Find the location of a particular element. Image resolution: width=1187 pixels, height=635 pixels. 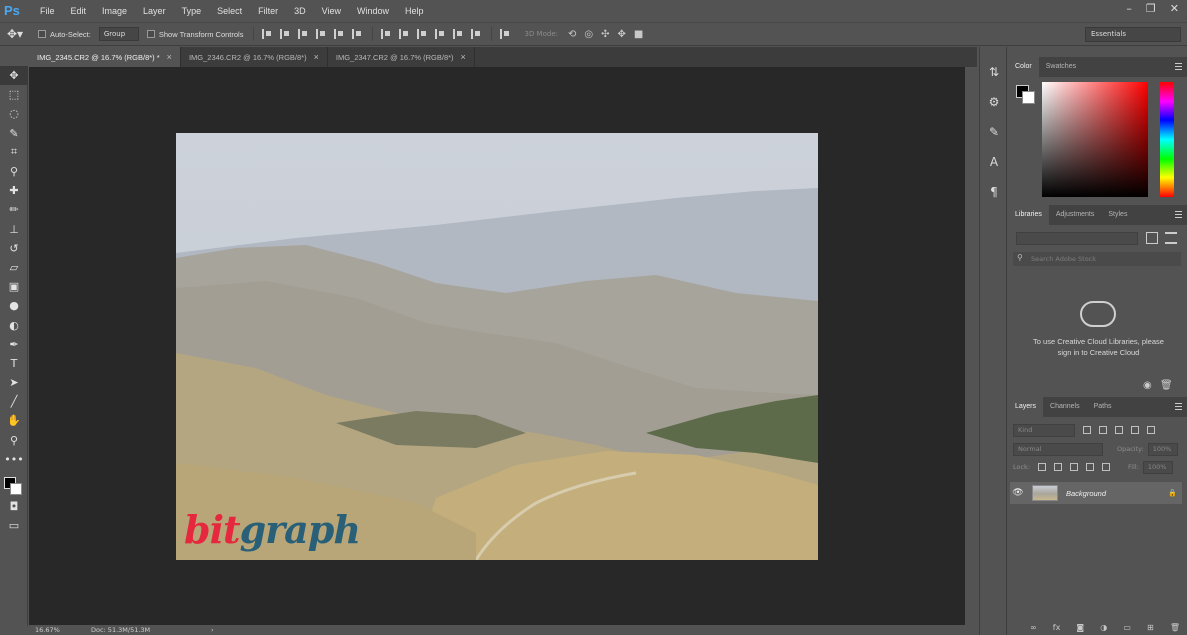

smart-object-filter-icon is located at coordinates (1151, 430).